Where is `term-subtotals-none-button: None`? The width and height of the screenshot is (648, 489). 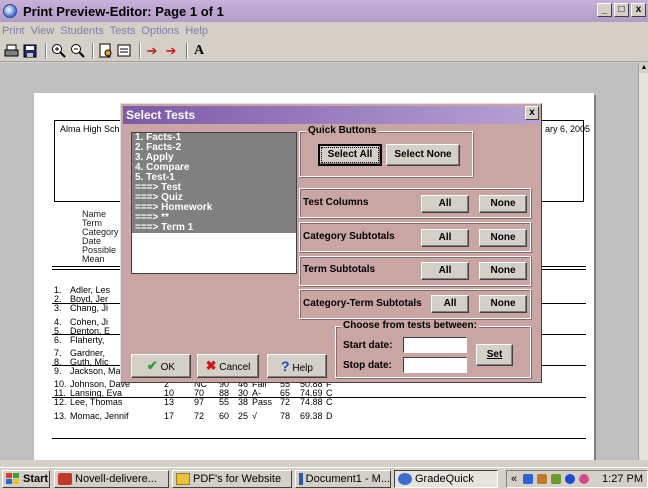 term-subtotals-none-button: None is located at coordinates (503, 271).